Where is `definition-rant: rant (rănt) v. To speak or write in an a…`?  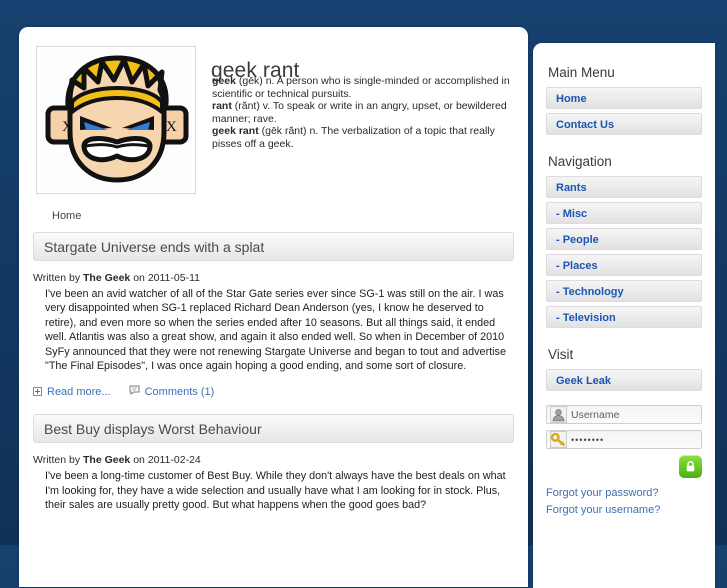
definition-rant: rant (rănt) v. To speak or write in an a… is located at coordinates (367, 112).